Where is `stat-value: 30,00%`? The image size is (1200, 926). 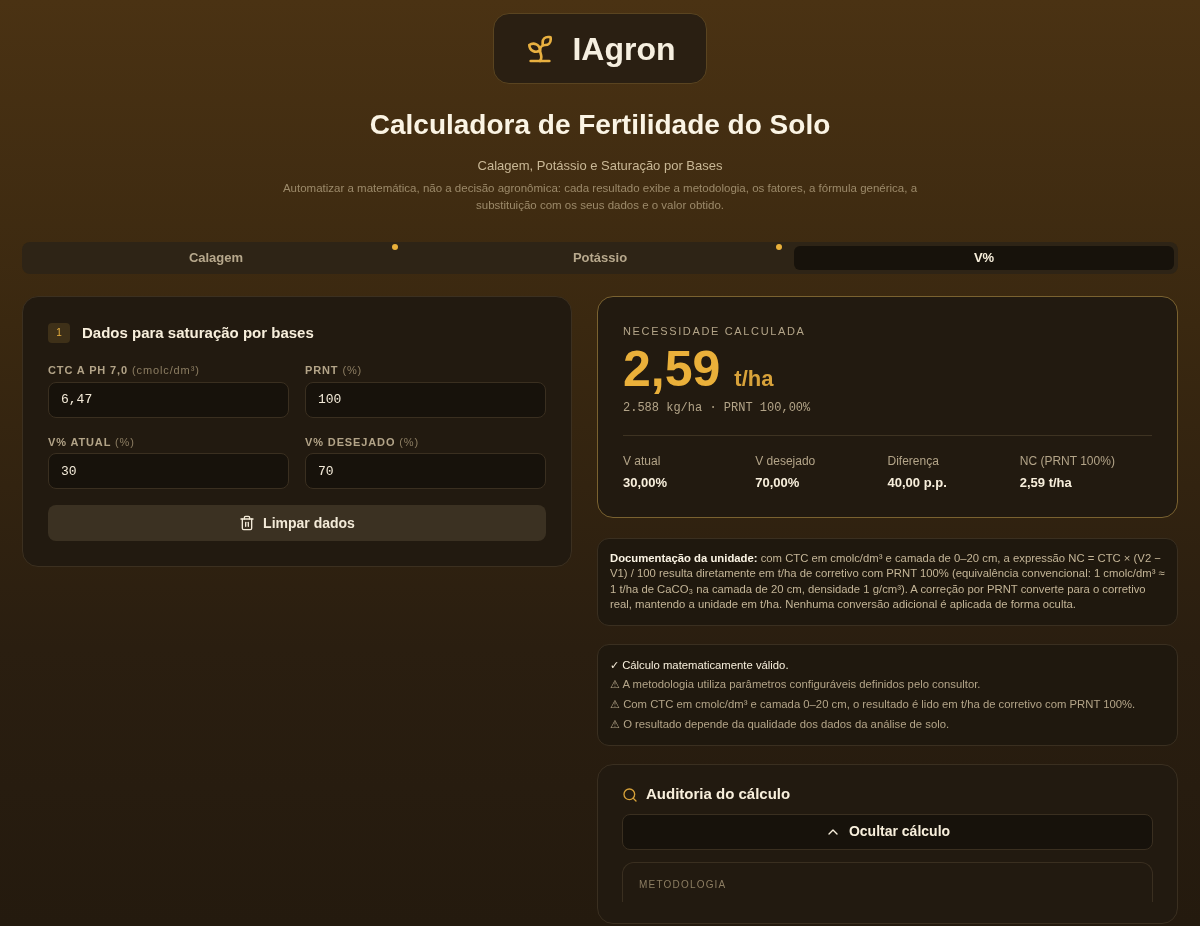 stat-value: 30,00% is located at coordinates (646, 483).